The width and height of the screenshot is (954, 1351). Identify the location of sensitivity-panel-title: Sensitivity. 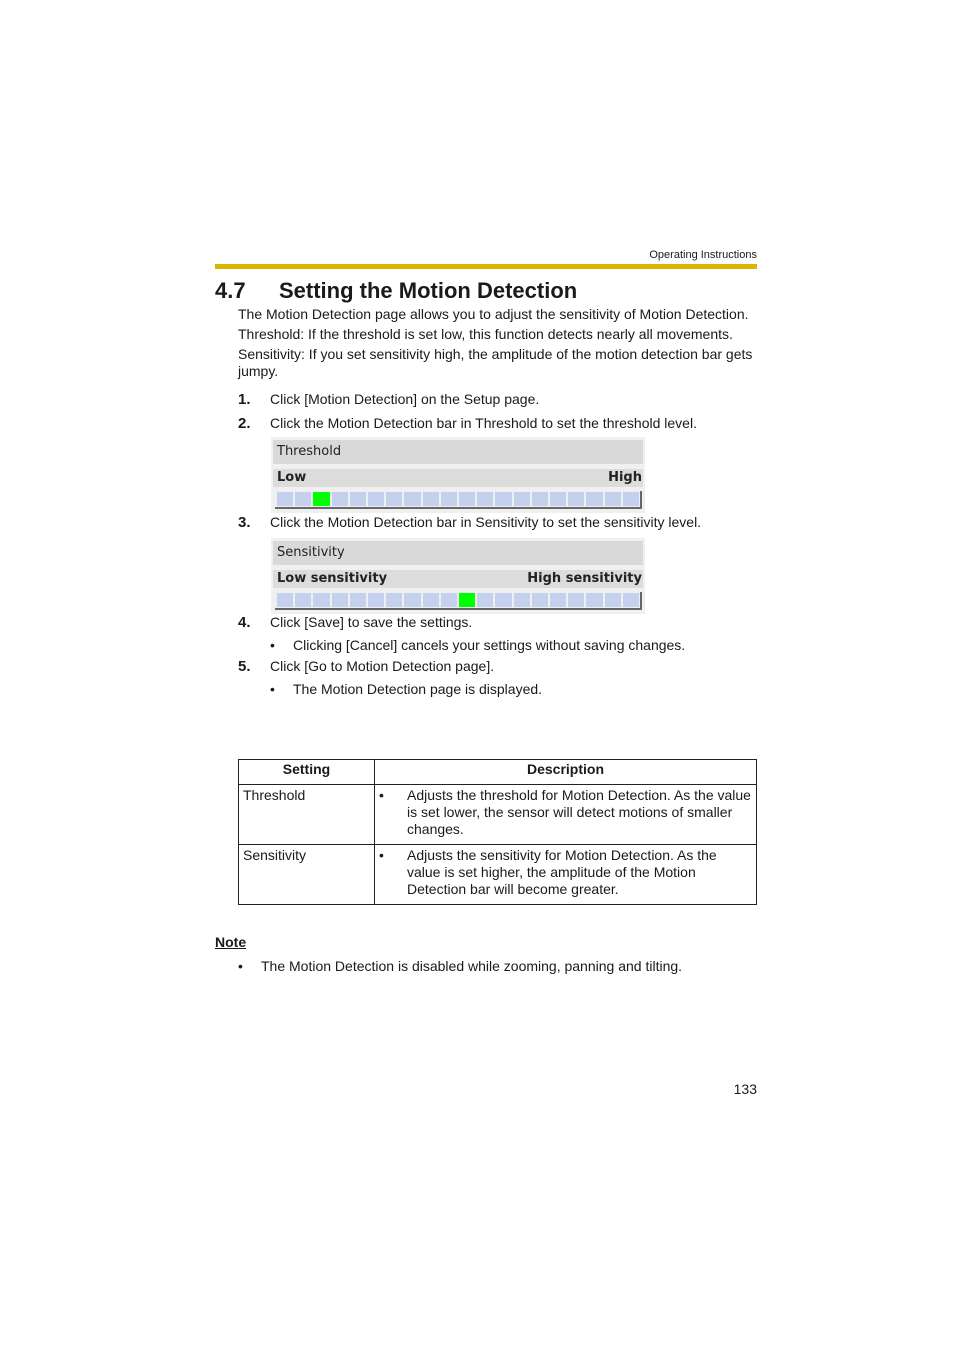
(458, 553).